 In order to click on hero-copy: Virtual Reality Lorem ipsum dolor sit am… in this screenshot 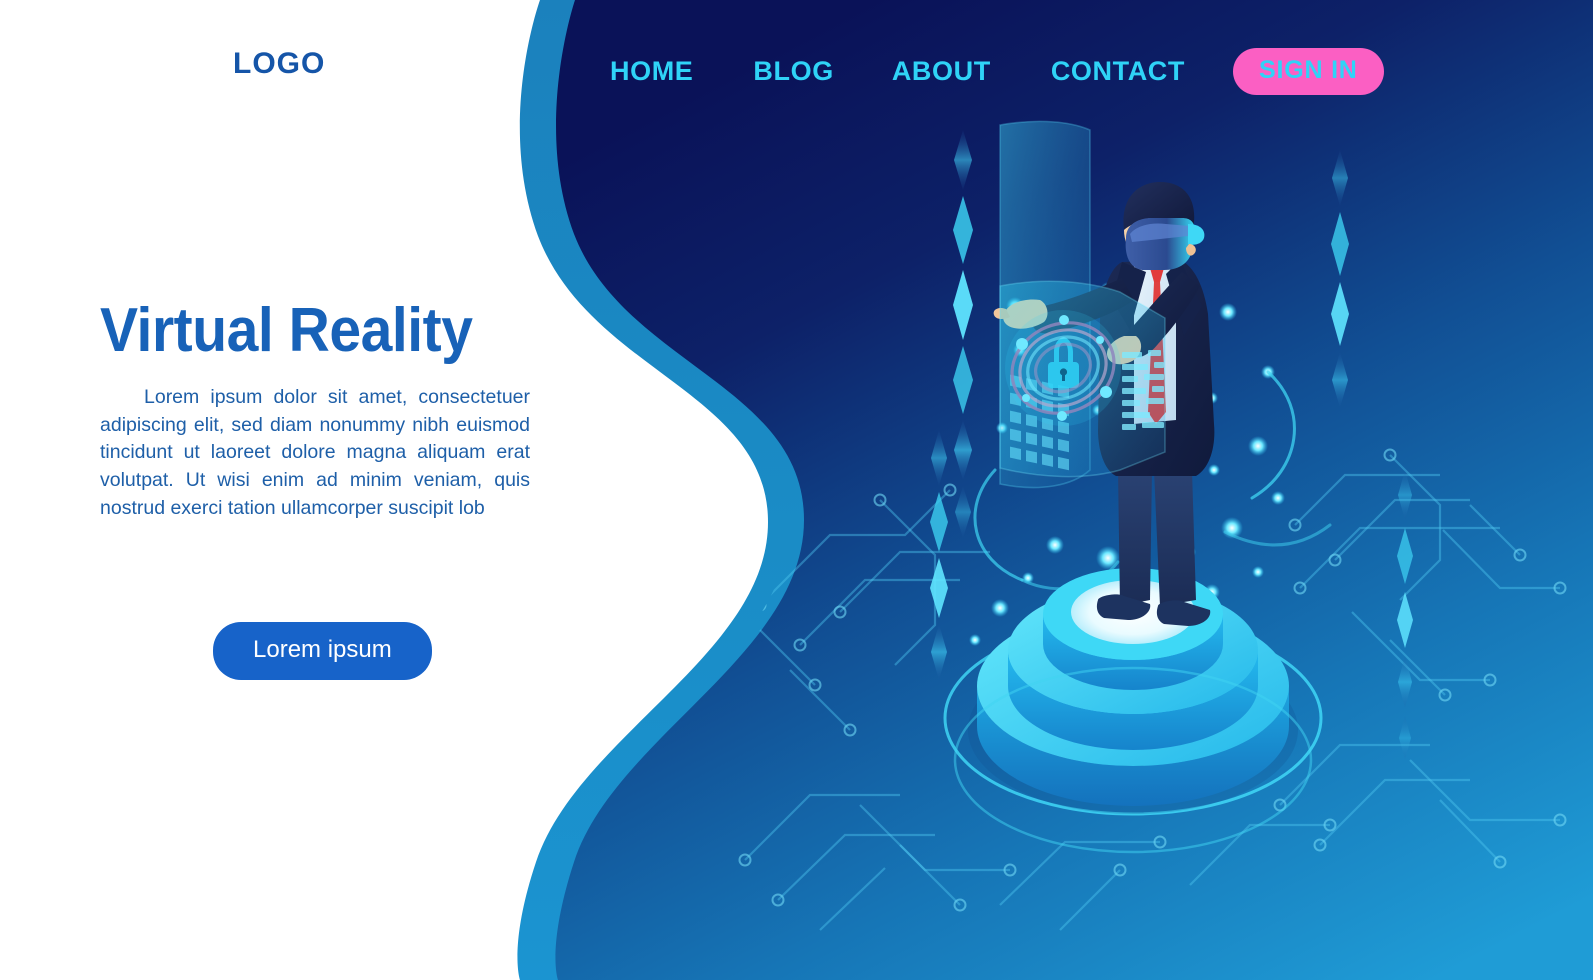, I will do `click(320, 411)`.